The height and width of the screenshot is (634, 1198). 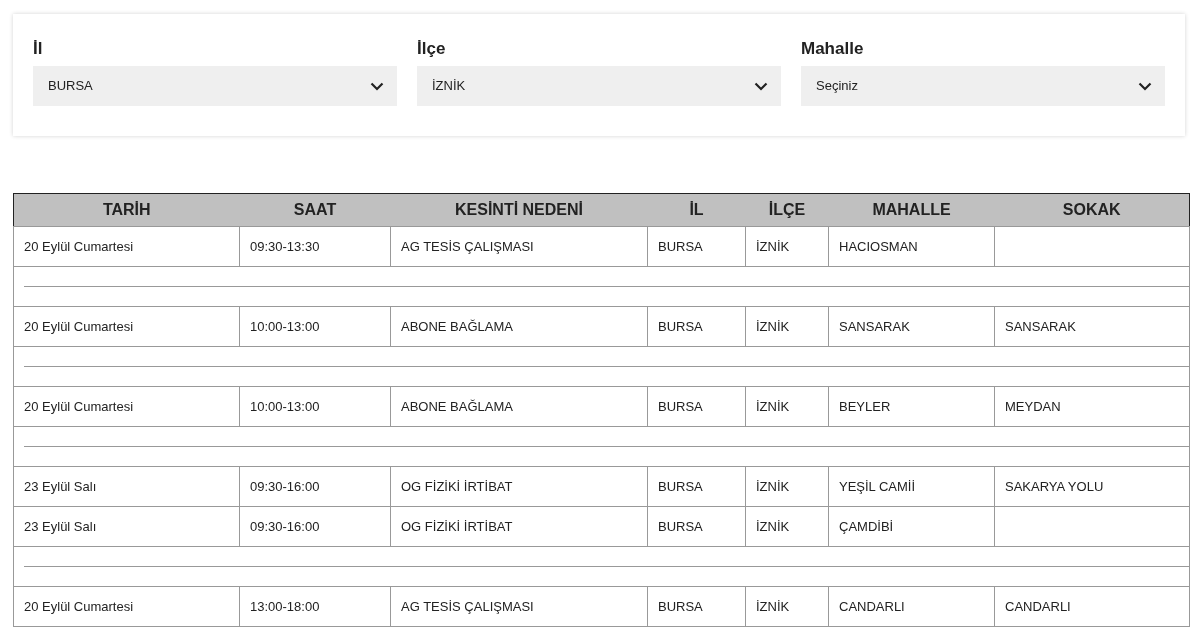 I want to click on filter-label: İl, so click(x=38, y=49).